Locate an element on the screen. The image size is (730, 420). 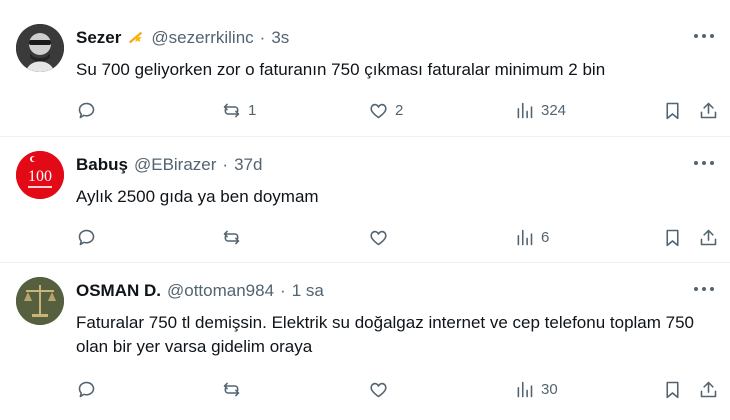
like-button: 2 is located at coordinates (385, 110).